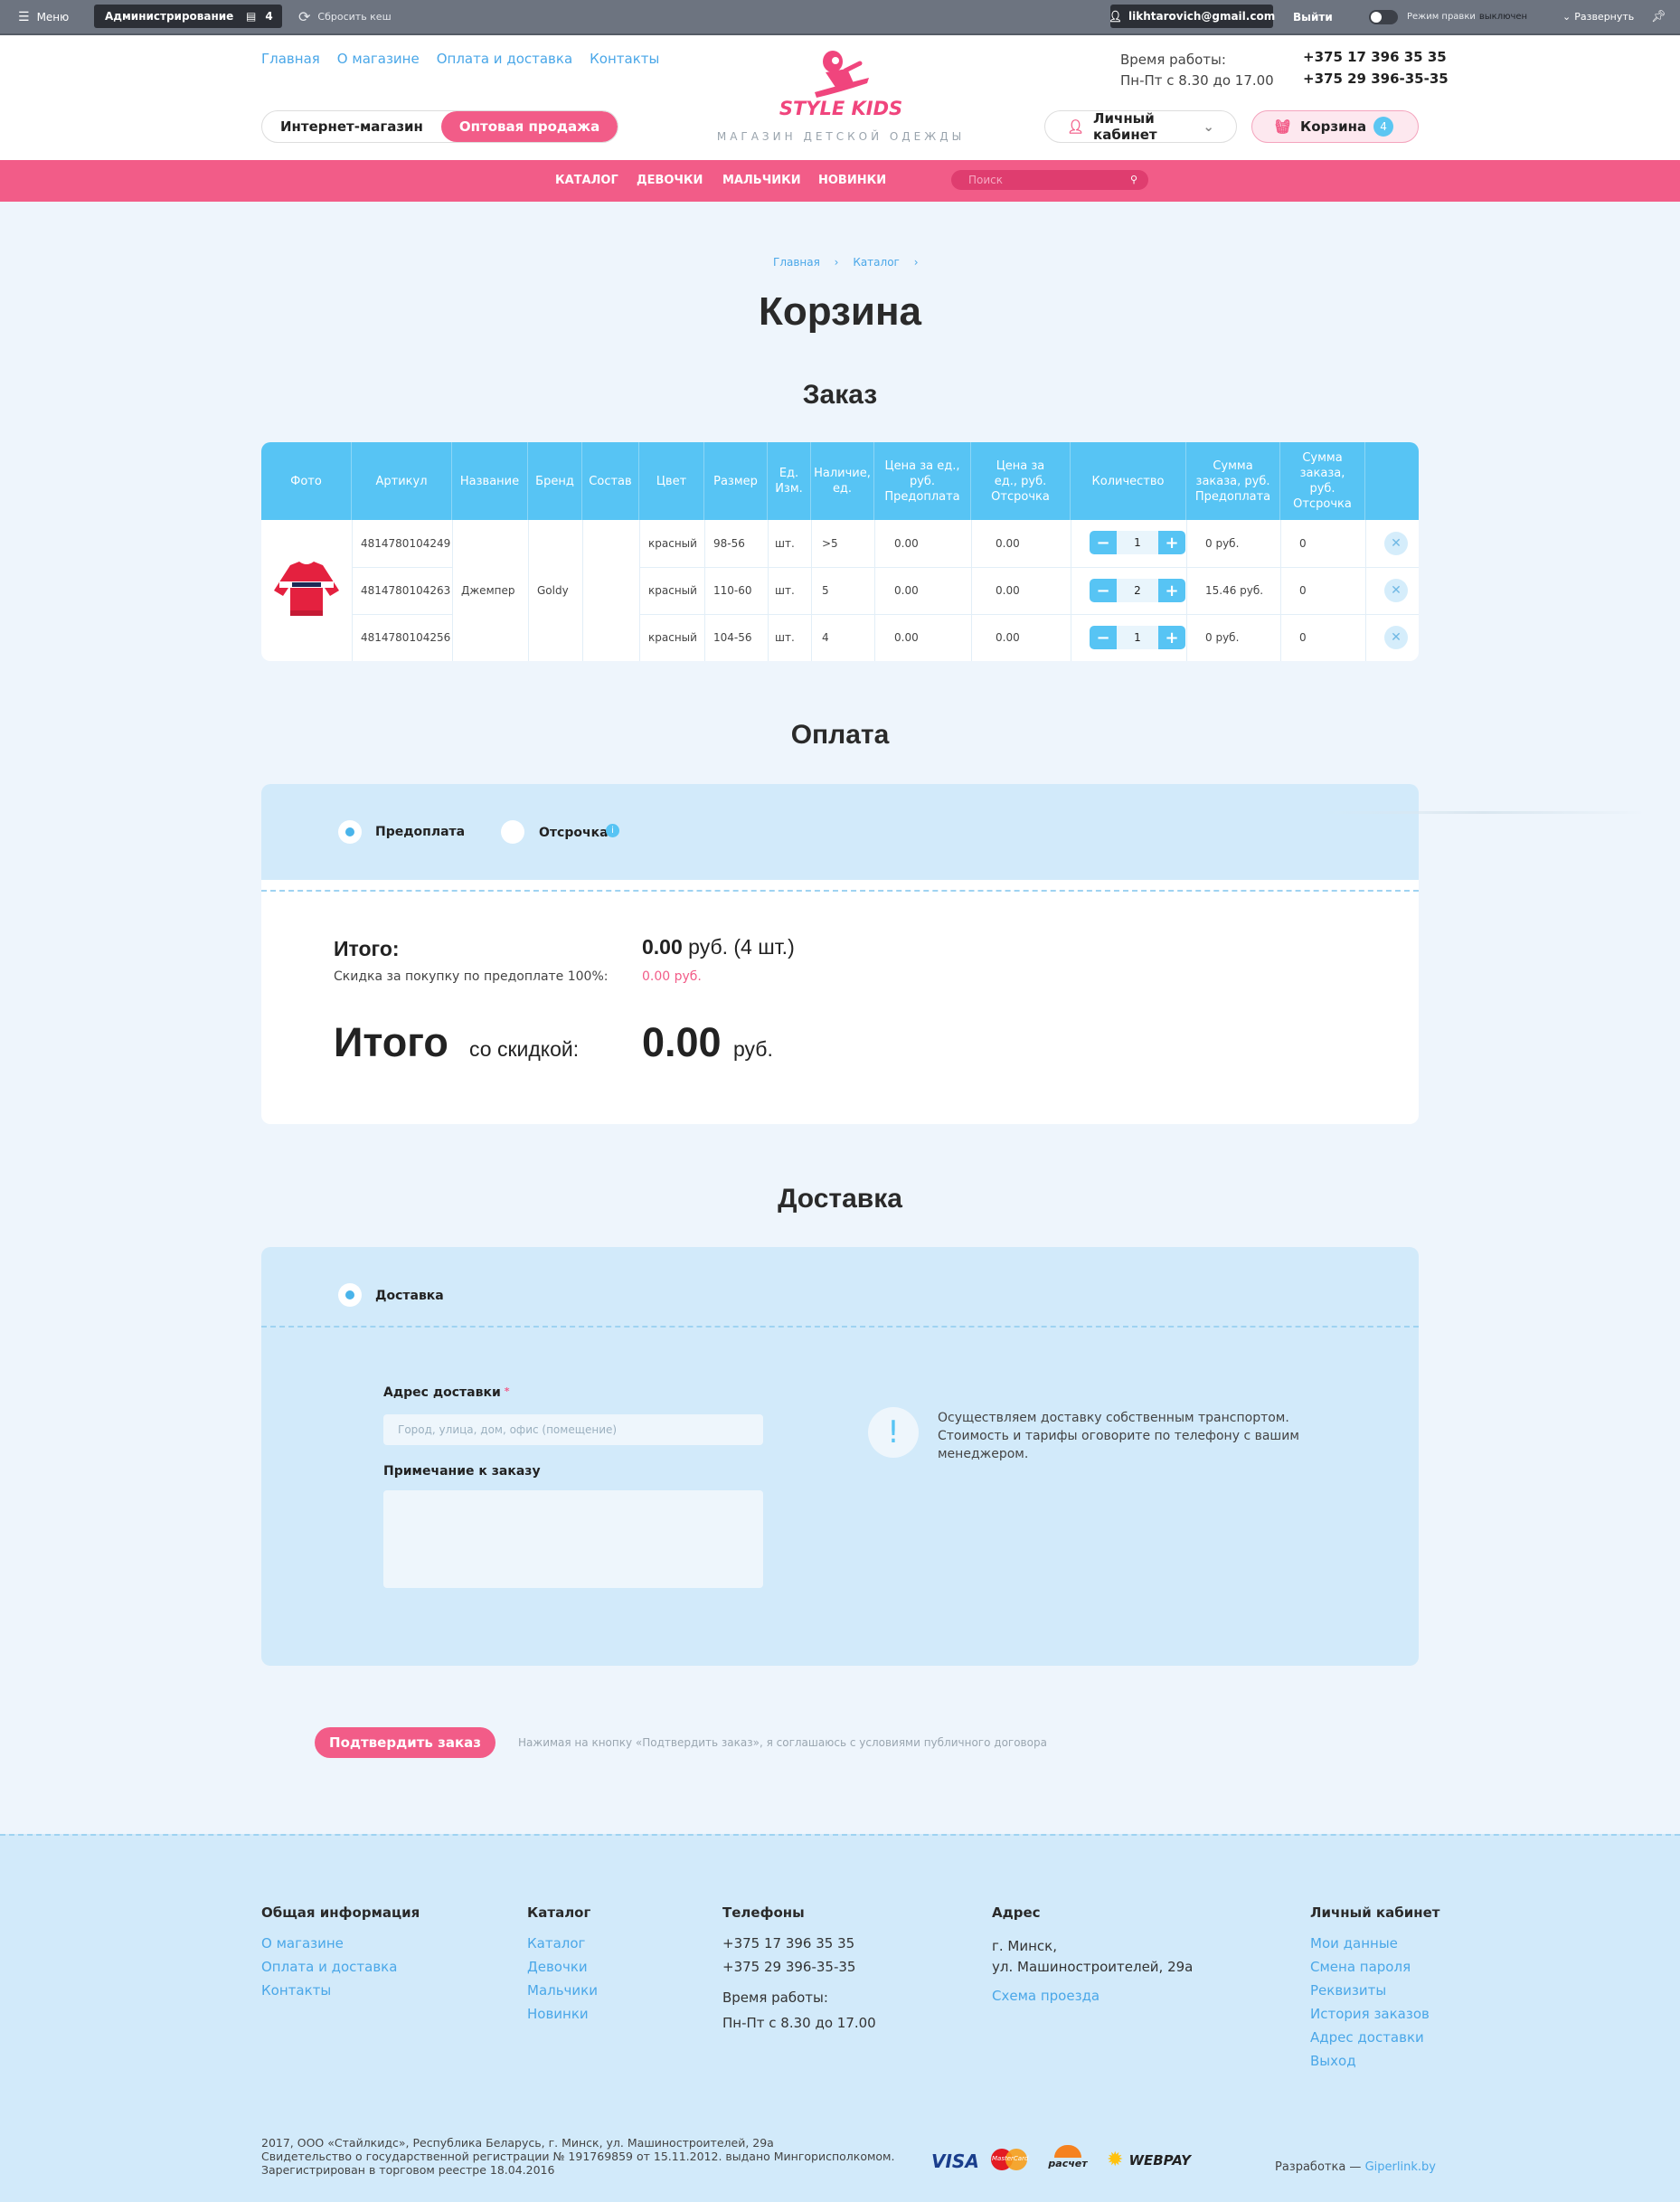  I want to click on nav-girls: ДЕВОЧКИ, so click(670, 181).